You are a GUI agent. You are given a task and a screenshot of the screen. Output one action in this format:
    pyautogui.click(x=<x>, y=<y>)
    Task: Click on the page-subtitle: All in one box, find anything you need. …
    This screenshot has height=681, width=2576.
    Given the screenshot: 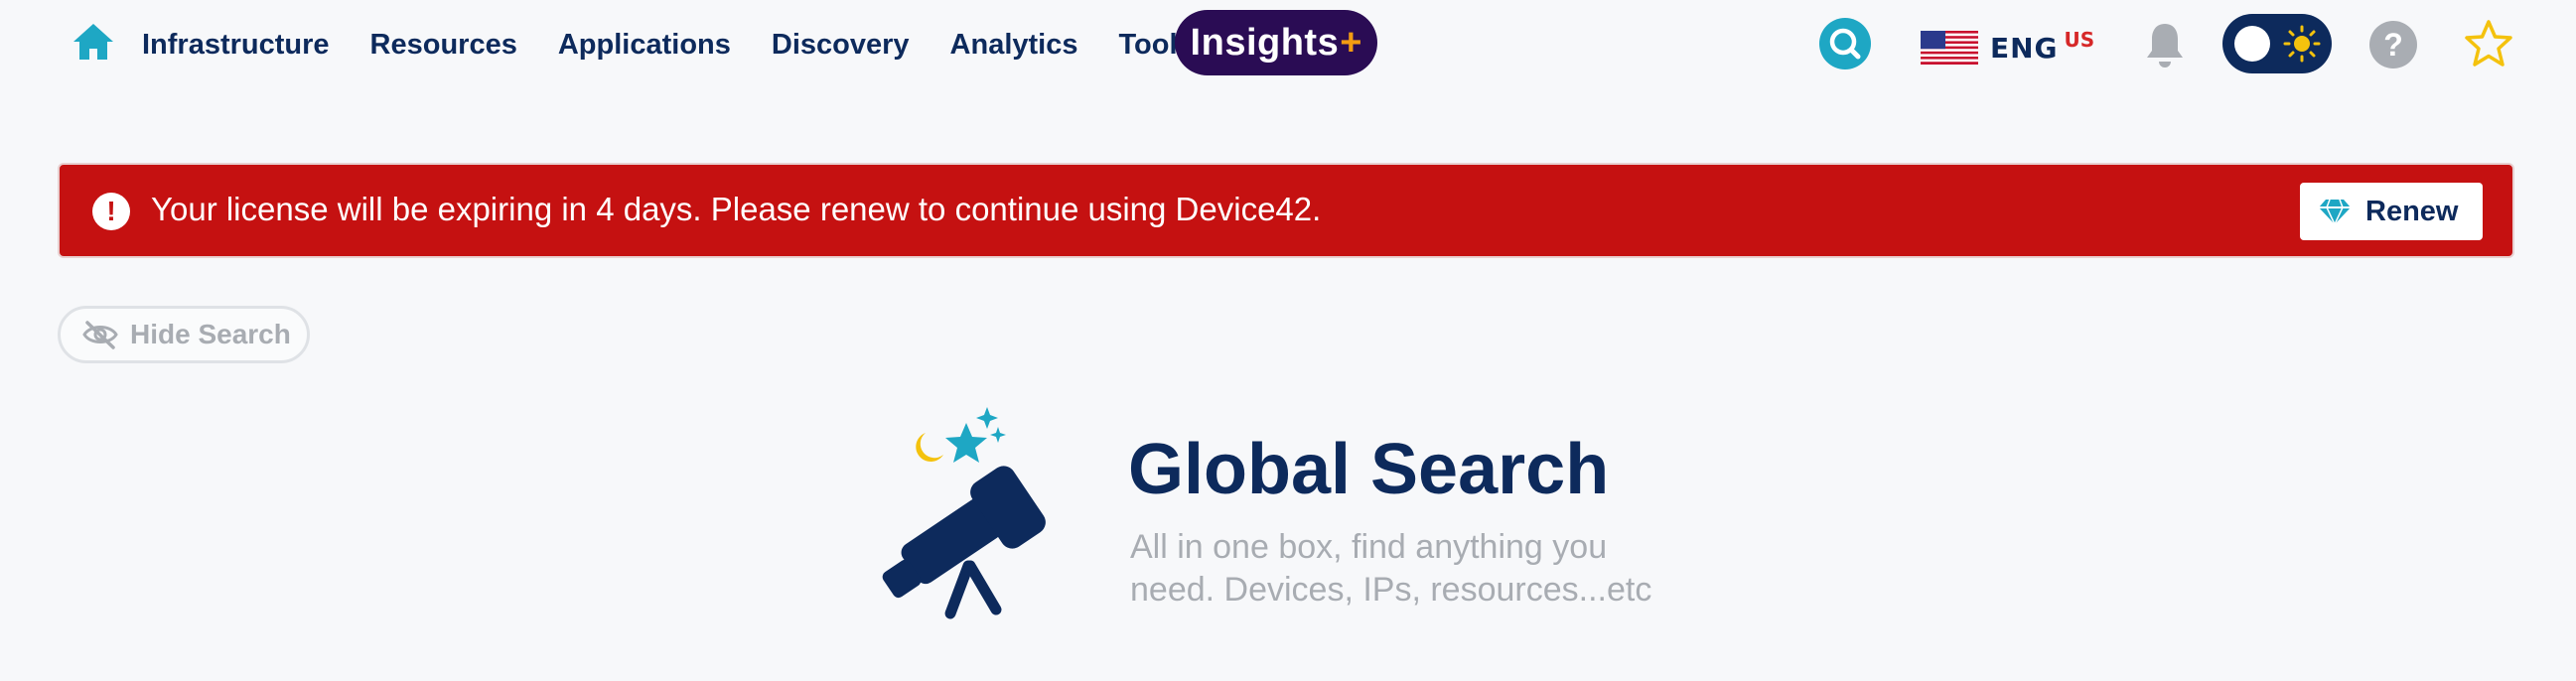 What is the action you would take?
    pyautogui.click(x=1408, y=569)
    